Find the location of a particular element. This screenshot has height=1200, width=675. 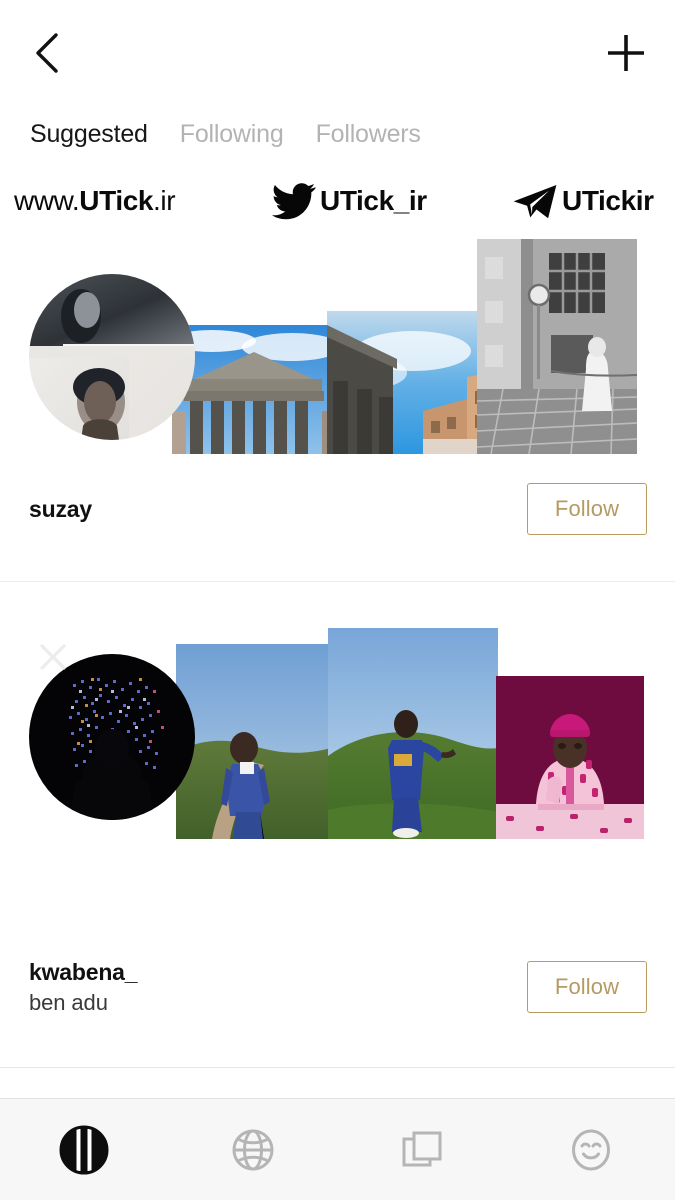

username: suzay is located at coordinates (60, 509).